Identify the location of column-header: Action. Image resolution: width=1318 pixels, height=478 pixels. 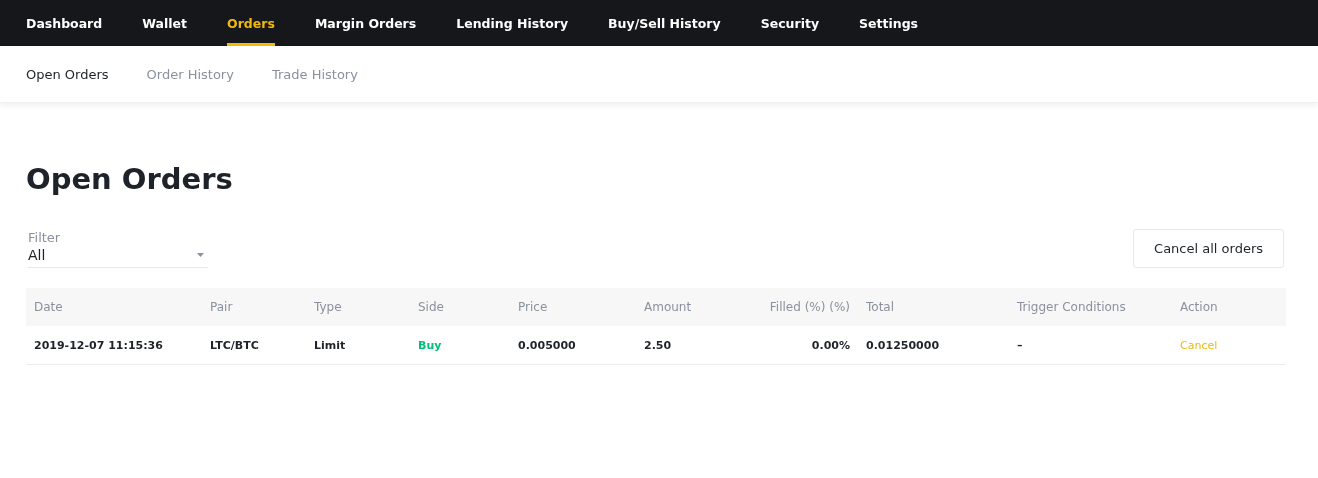
(1229, 307).